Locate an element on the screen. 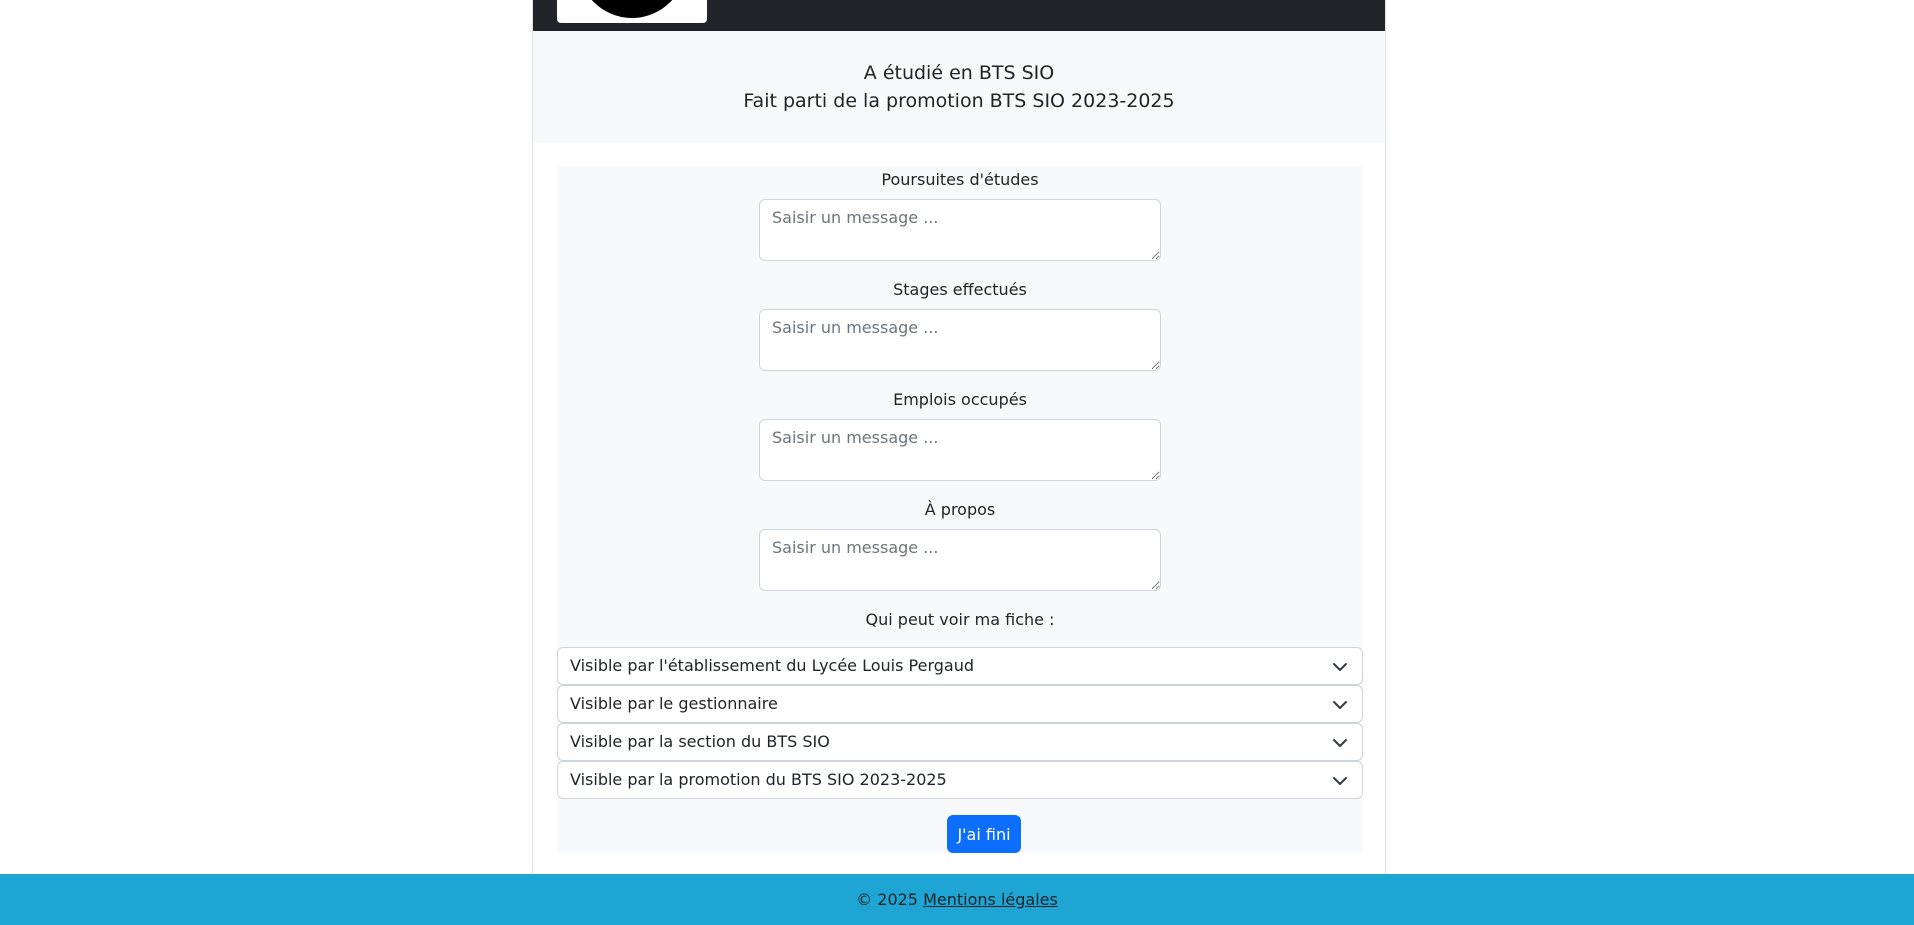  visibility-label: Qui peut voir ma fiche : is located at coordinates (960, 619).